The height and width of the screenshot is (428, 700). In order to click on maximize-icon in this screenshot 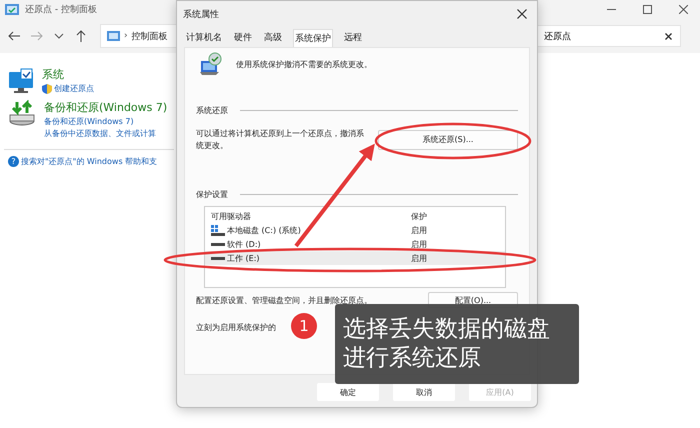, I will do `click(647, 9)`.